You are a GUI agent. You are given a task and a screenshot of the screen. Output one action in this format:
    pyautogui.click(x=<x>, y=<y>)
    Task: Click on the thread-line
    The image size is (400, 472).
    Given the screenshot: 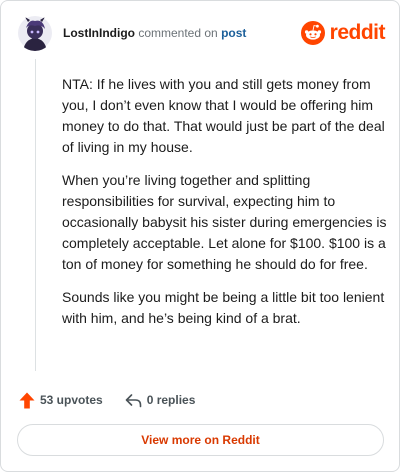 What is the action you would take?
    pyautogui.click(x=35, y=215)
    